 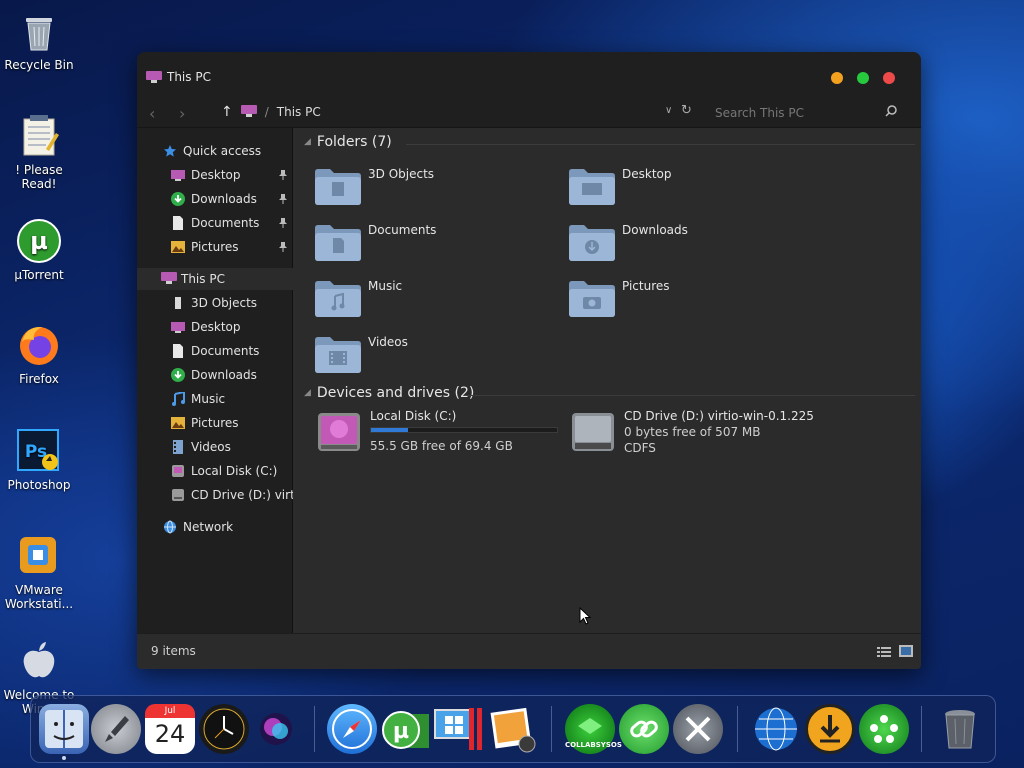 I want to click on maximize-button, so click(x=863, y=78).